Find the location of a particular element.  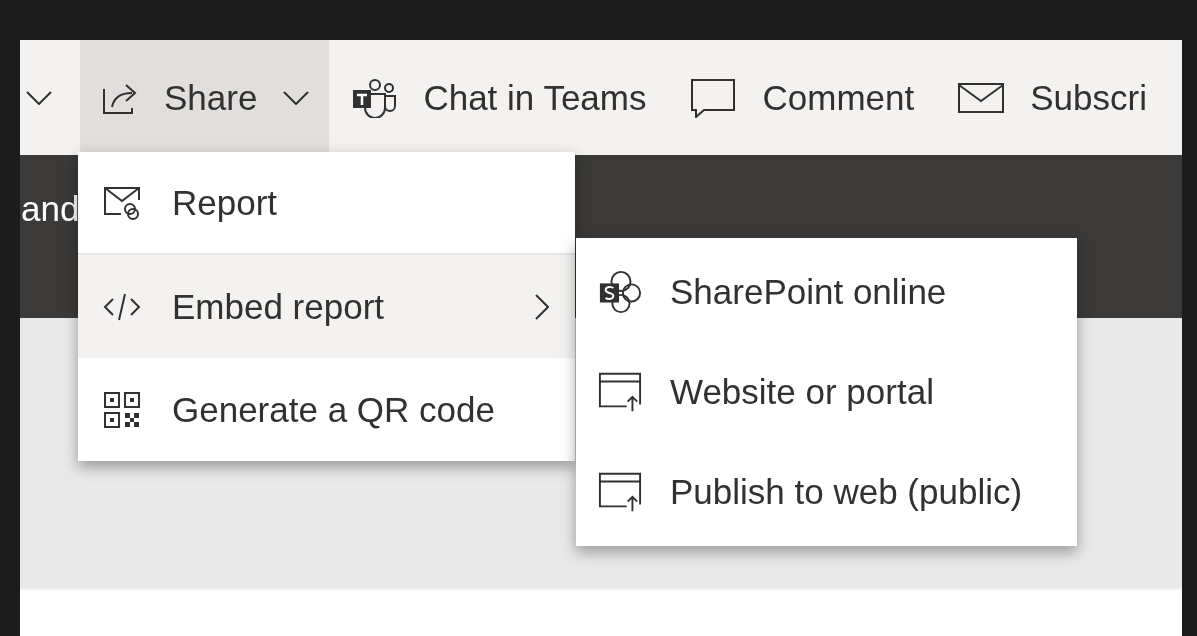

toolbar-button: Comment is located at coordinates (802, 97).